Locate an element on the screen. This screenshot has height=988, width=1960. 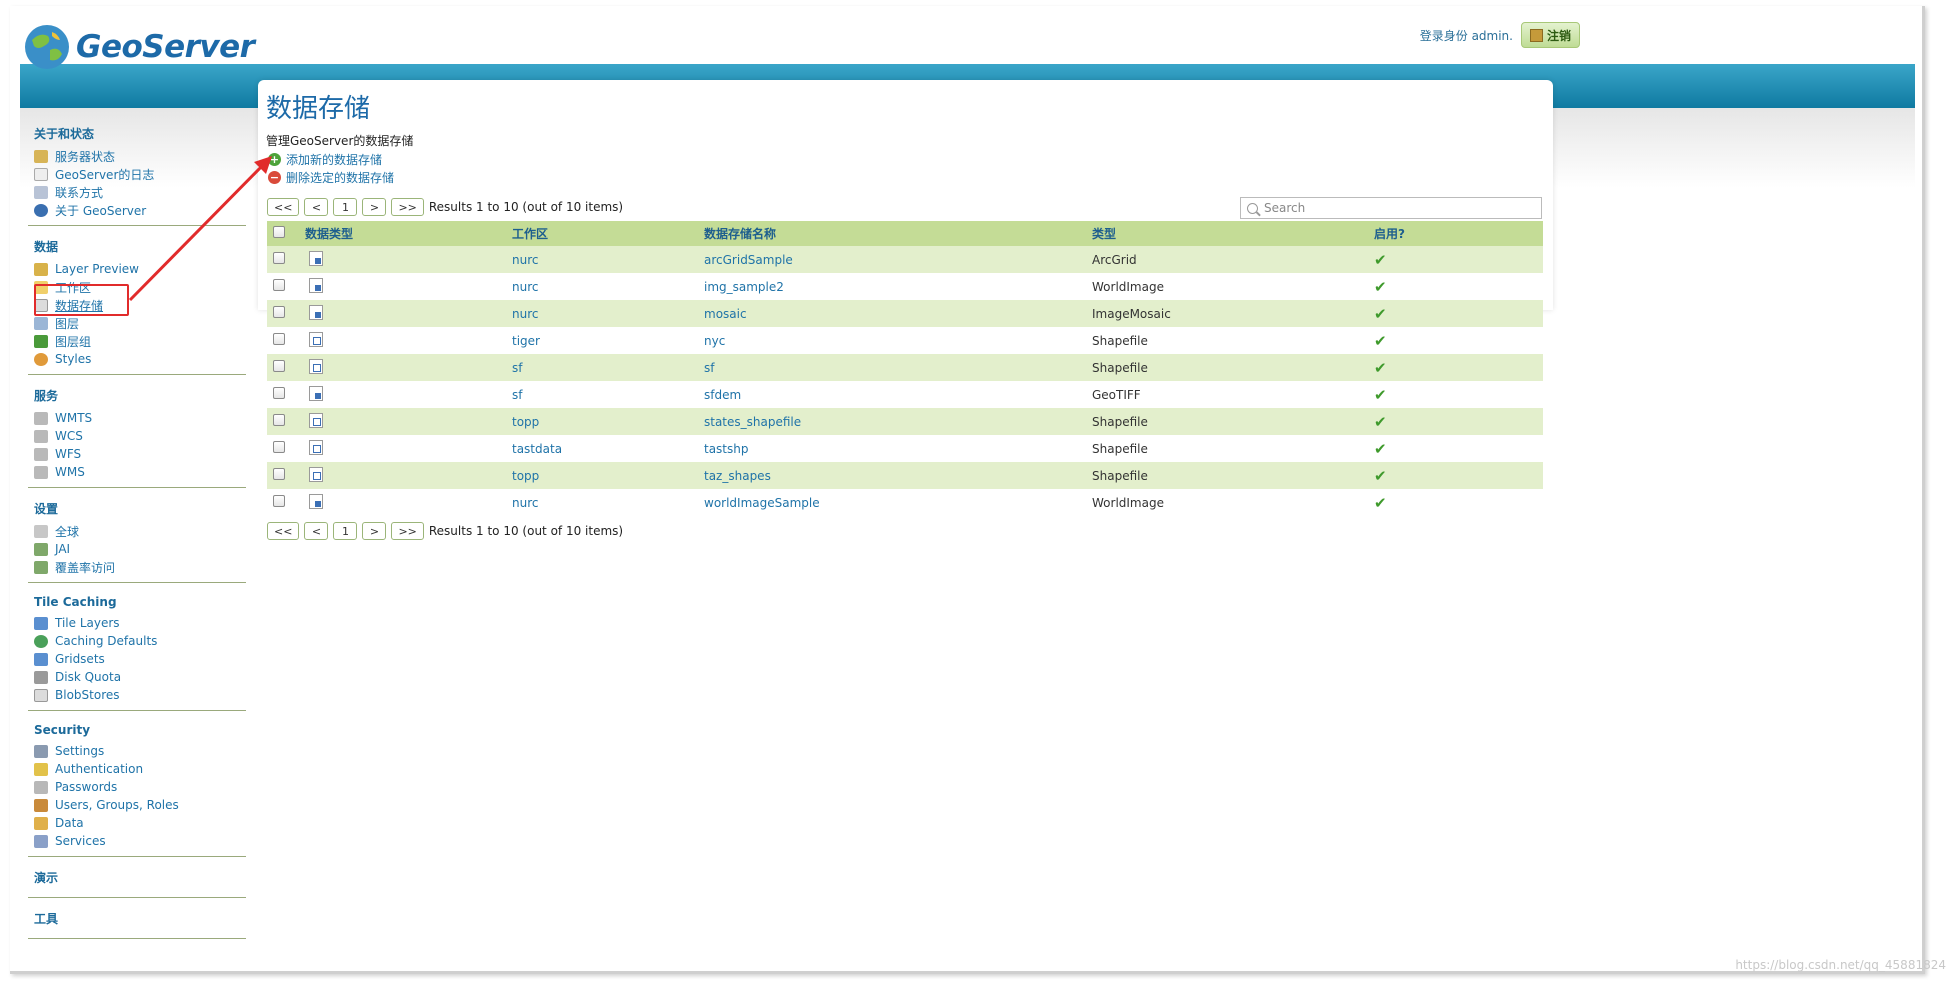
col-type: 类型 is located at coordinates (1227, 233).